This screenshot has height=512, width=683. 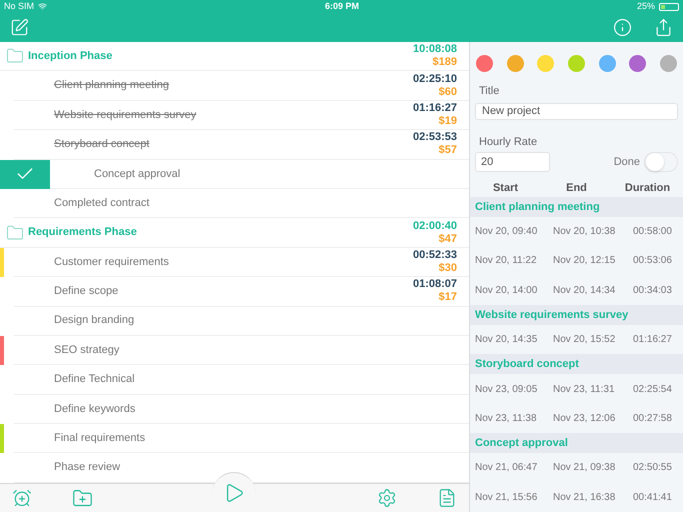 I want to click on task-duration: 01:16:27, so click(x=434, y=108).